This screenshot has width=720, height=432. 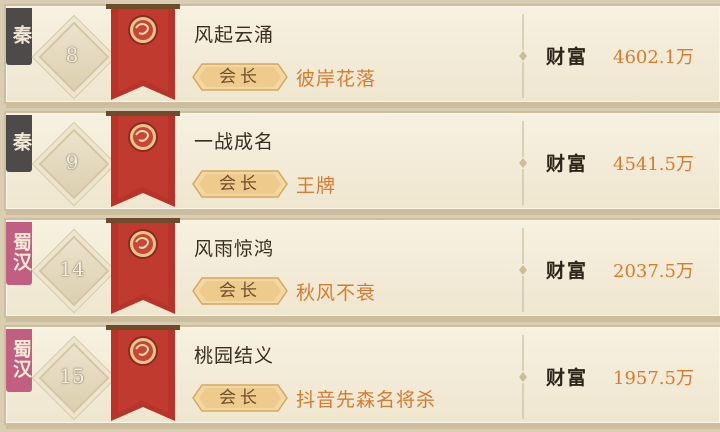 What do you see at coordinates (366, 400) in the screenshot?
I see `leader-name: 抖音先森名将杀` at bounding box center [366, 400].